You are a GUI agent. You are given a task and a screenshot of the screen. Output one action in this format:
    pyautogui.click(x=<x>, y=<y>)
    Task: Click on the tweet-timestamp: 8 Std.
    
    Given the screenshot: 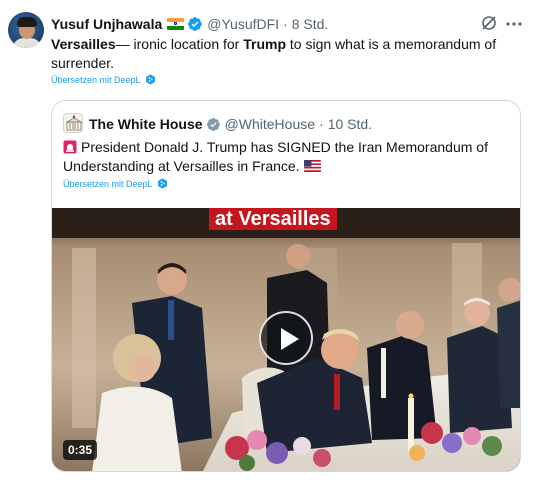 What is the action you would take?
    pyautogui.click(x=310, y=24)
    